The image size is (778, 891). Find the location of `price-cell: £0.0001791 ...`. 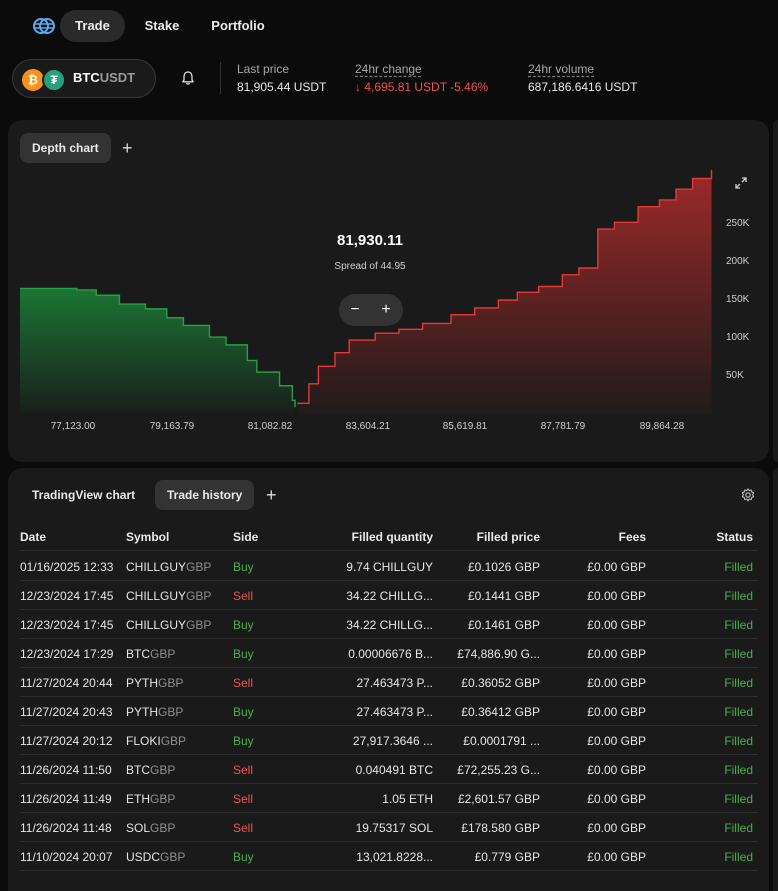

price-cell: £0.0001791 ... is located at coordinates (501, 741).